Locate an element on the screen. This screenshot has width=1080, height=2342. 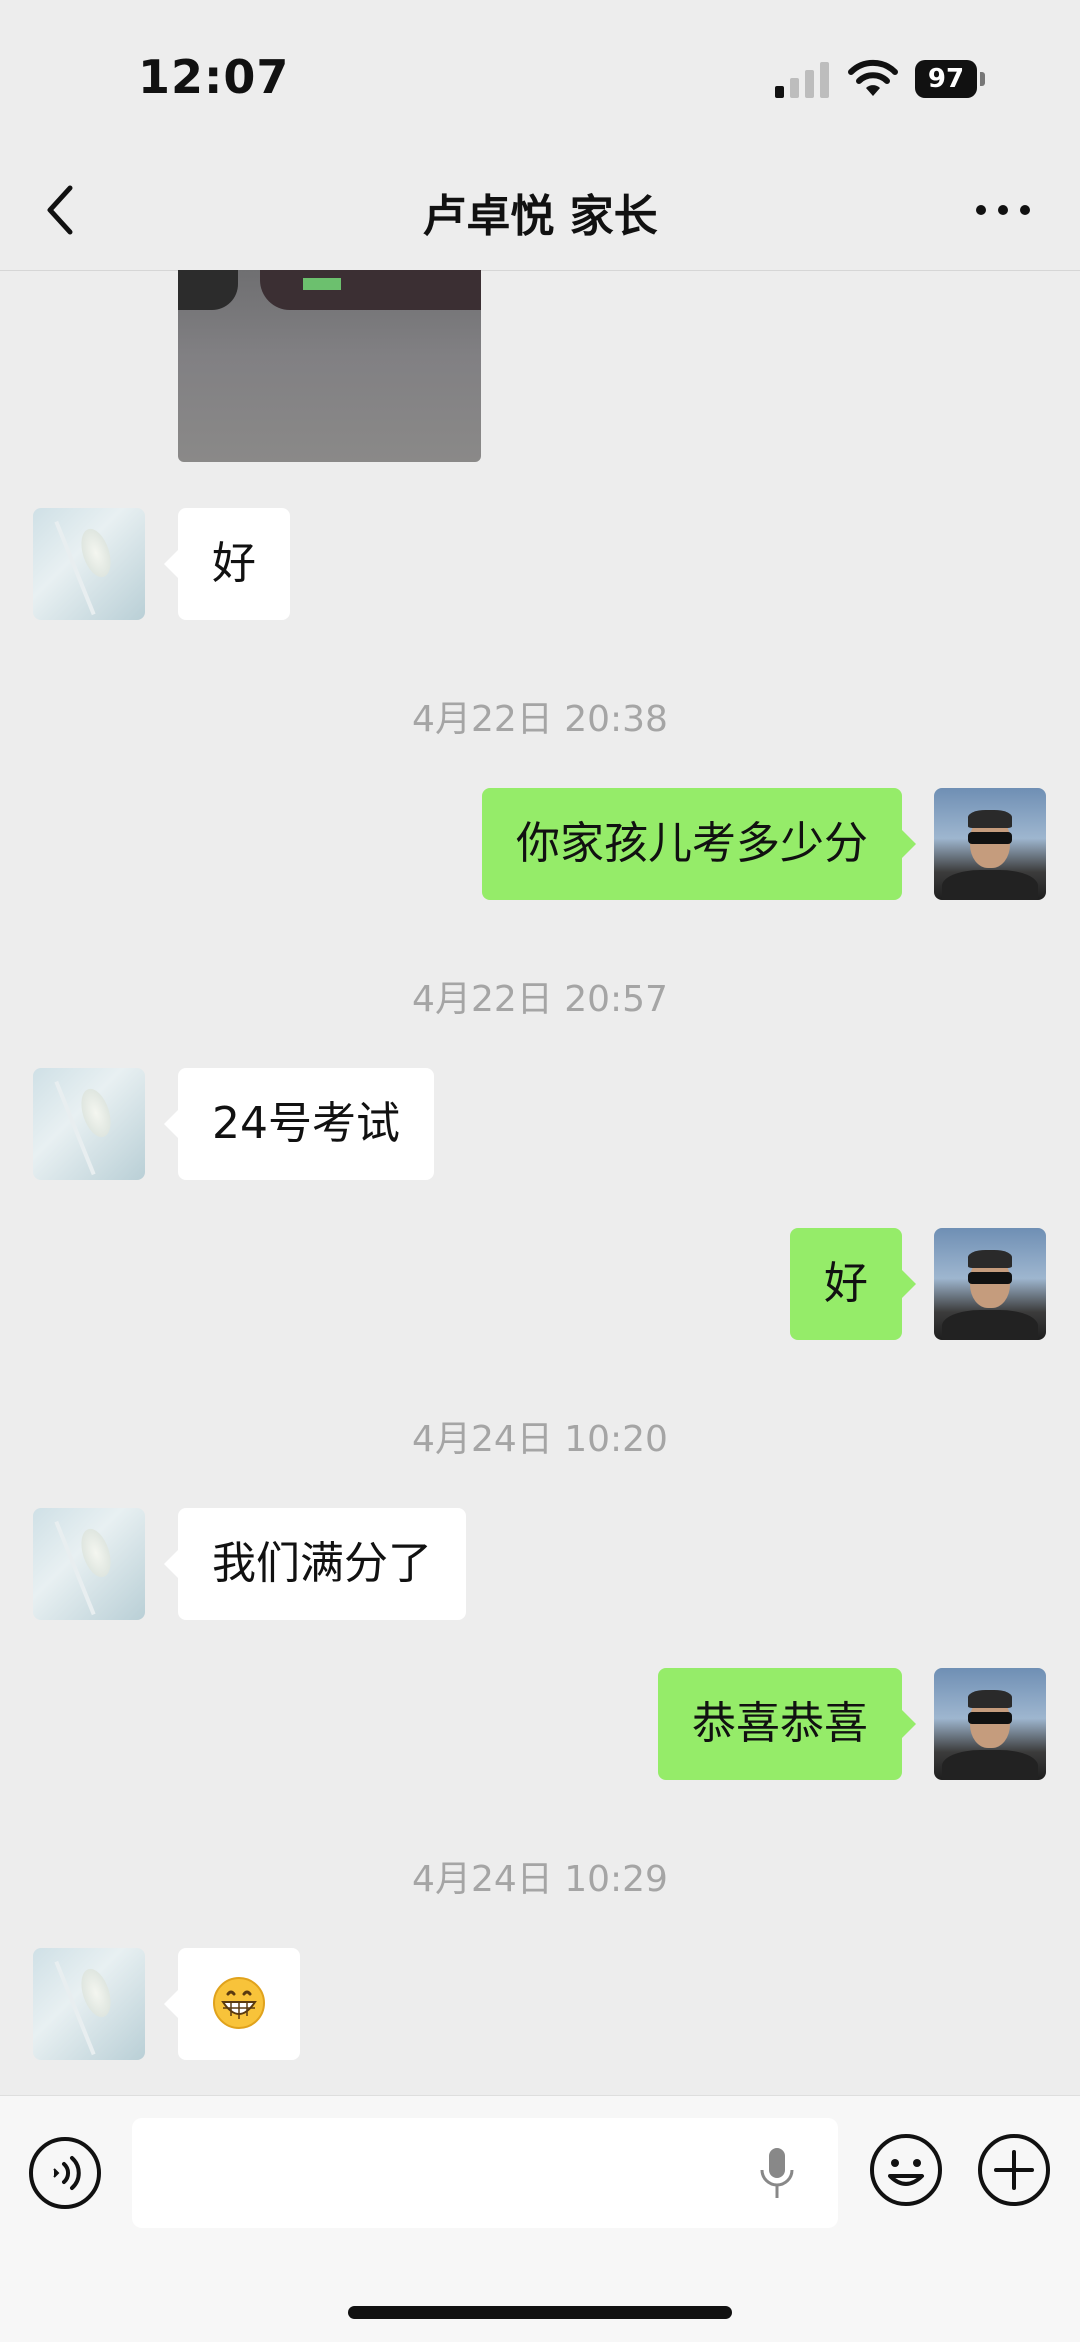
microphone-icon is located at coordinates (777, 2173).